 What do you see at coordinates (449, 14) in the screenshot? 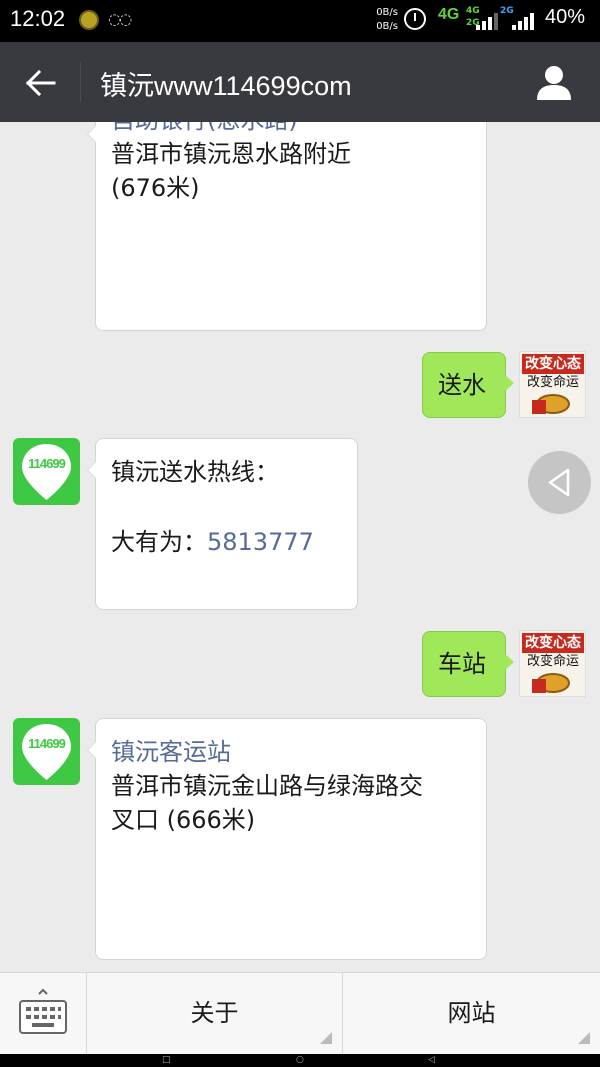
I see `network-type-primary: 4G` at bounding box center [449, 14].